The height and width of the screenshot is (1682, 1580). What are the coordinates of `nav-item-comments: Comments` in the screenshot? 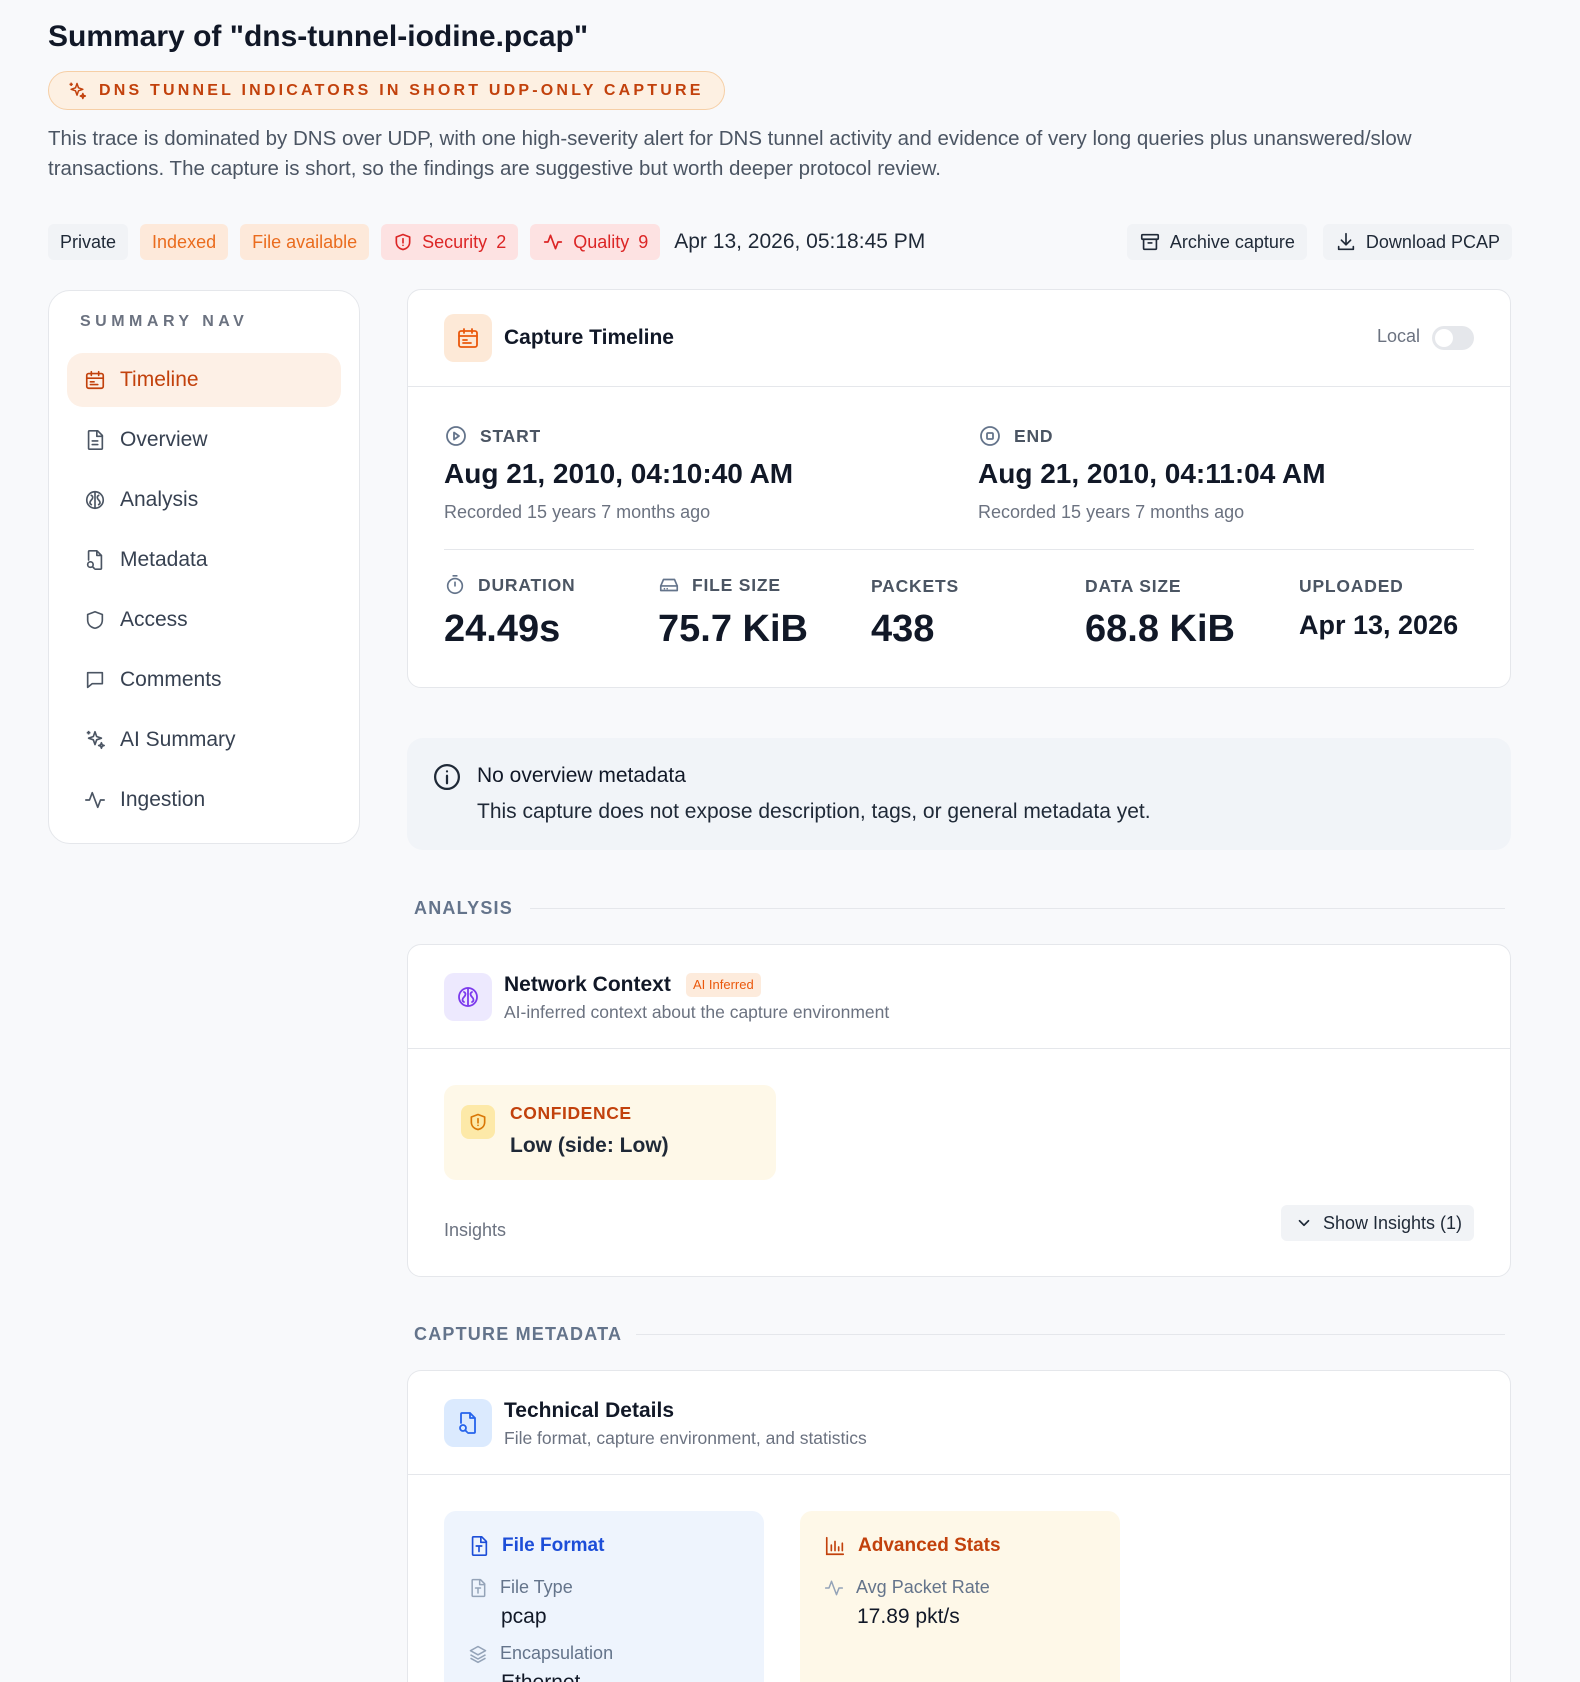 It's located at (204, 680).